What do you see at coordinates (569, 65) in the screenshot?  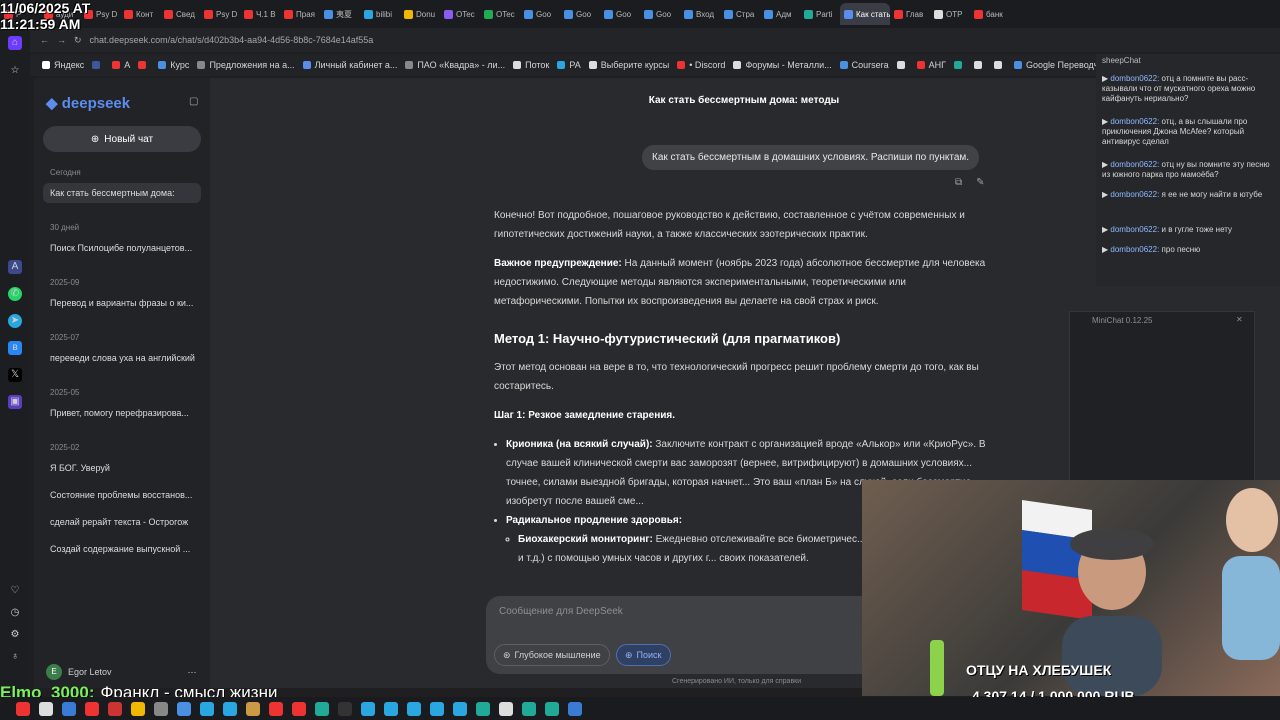 I see `bookmark-item: РА` at bounding box center [569, 65].